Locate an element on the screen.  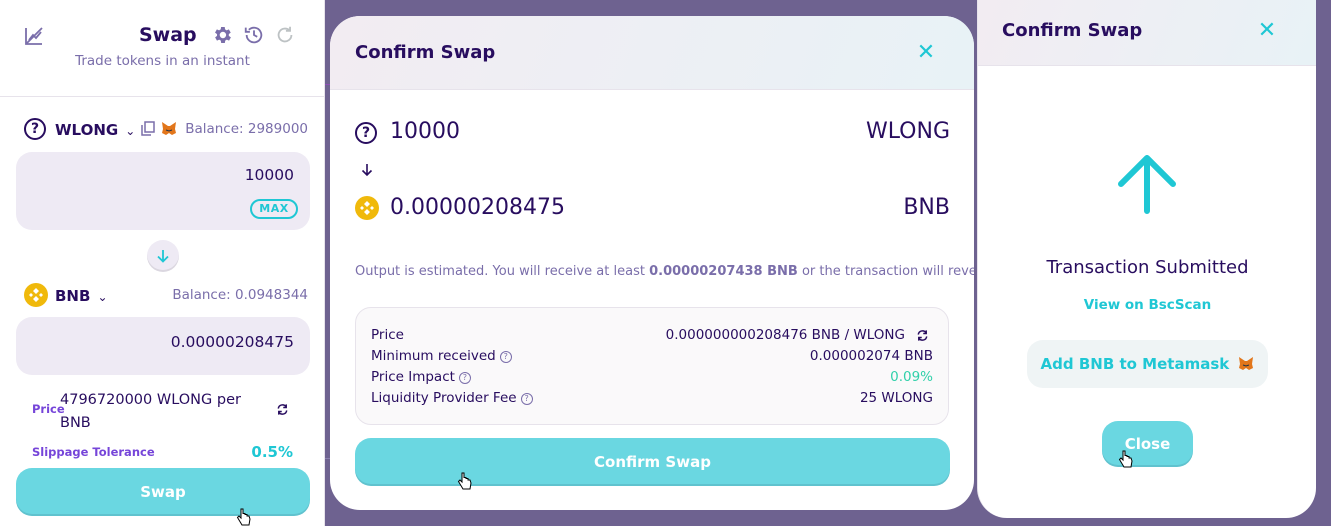
close-button: Close is located at coordinates (1147, 444).